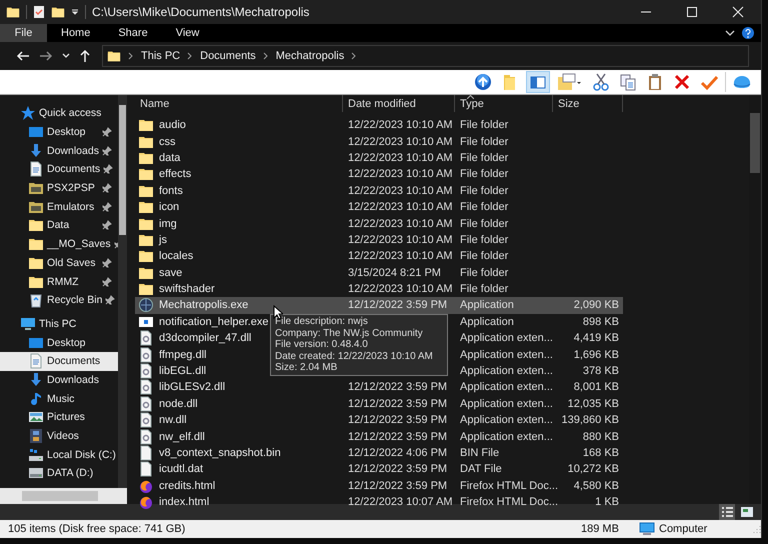 The image size is (768, 544). What do you see at coordinates (146, 354) in the screenshot?
I see `gear-document-icon` at bounding box center [146, 354].